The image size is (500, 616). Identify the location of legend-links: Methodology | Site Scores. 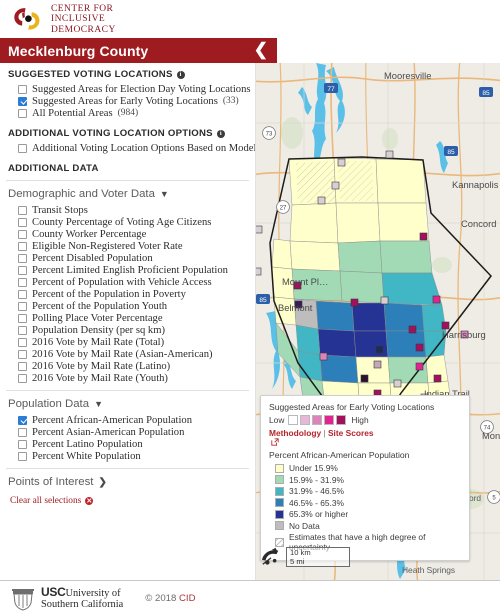
(365, 437).